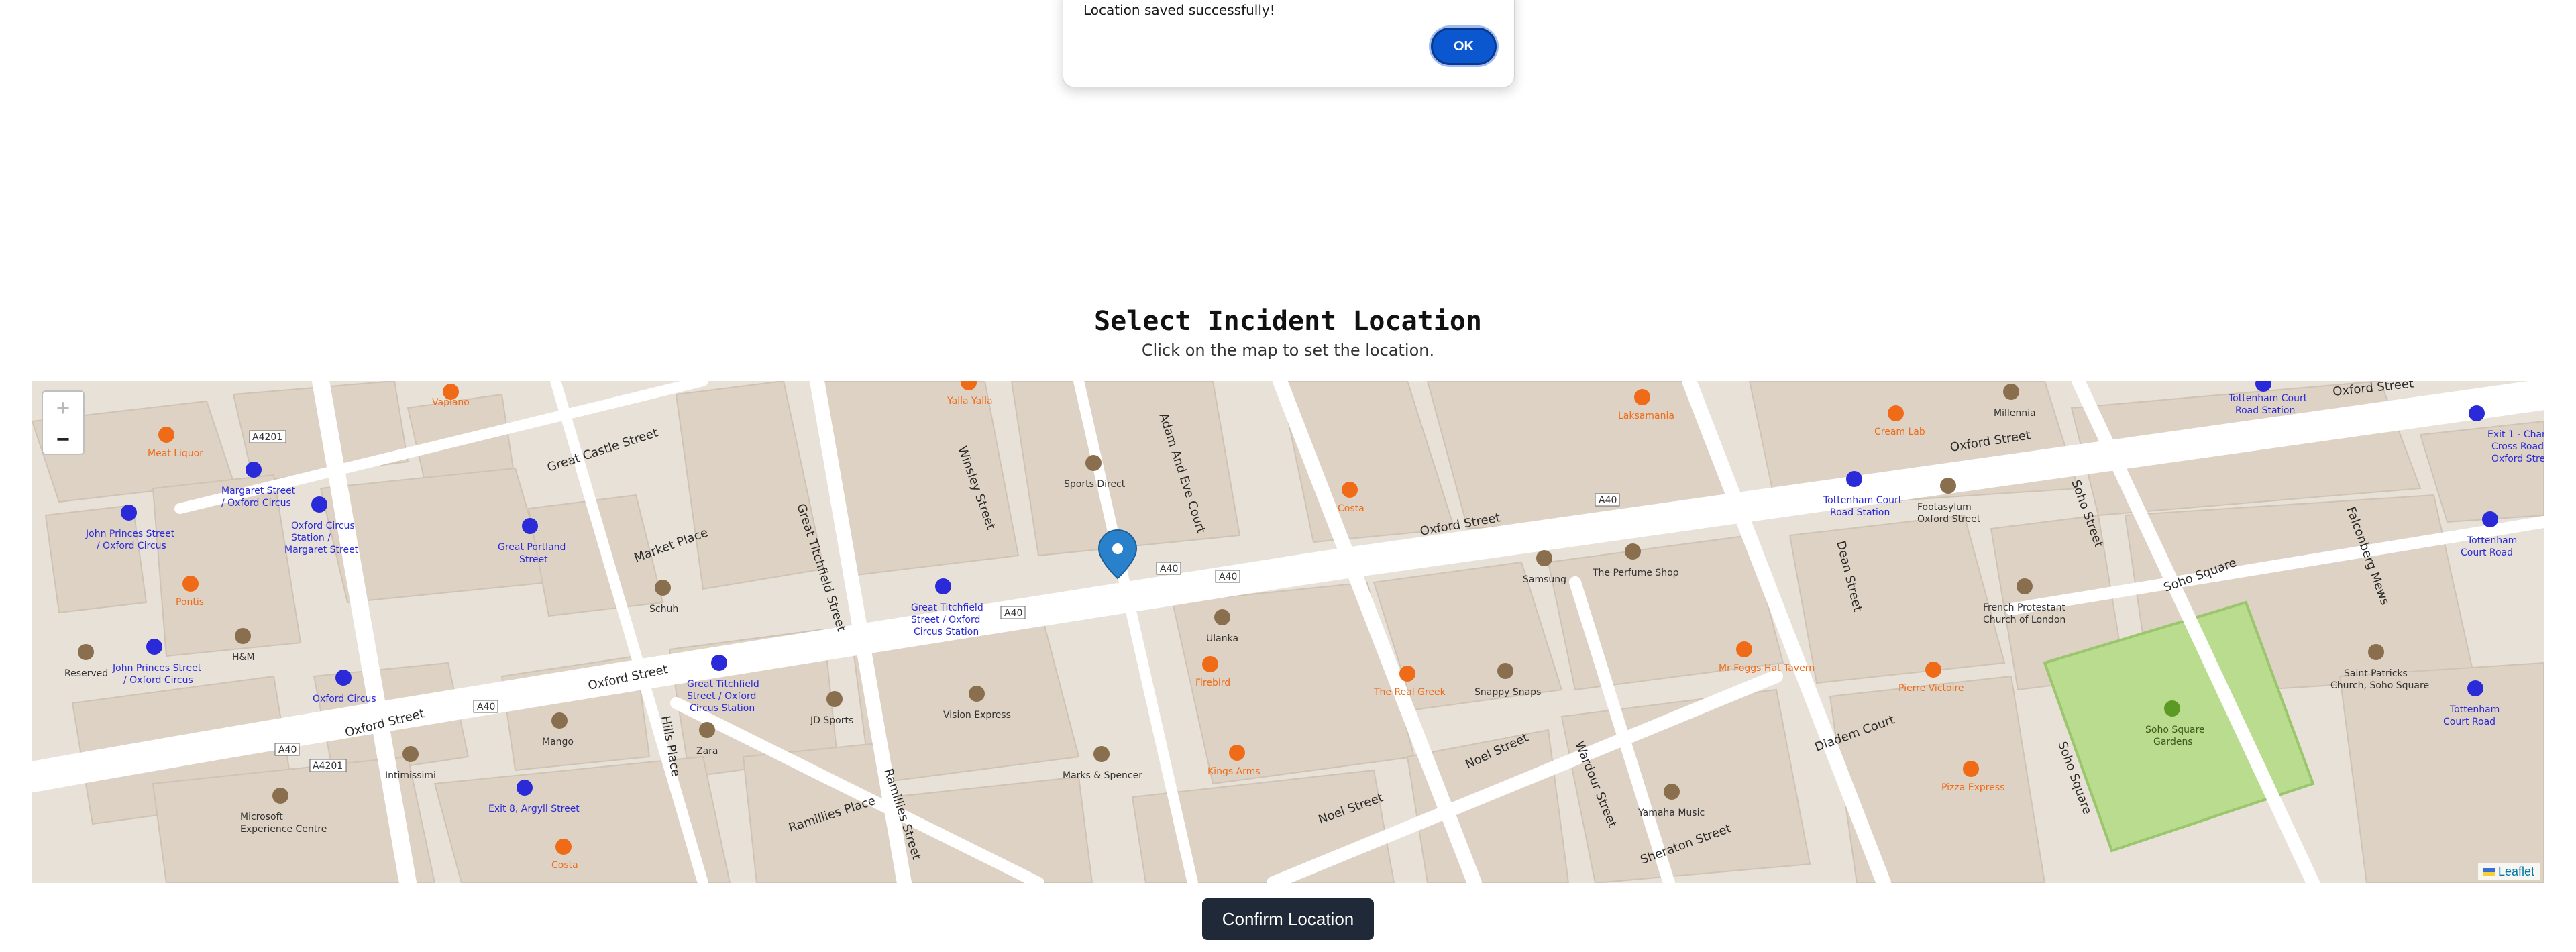 This screenshot has width=2576, height=952. Describe the element at coordinates (1899, 432) in the screenshot. I see `svg-text: Cream Lab` at that location.